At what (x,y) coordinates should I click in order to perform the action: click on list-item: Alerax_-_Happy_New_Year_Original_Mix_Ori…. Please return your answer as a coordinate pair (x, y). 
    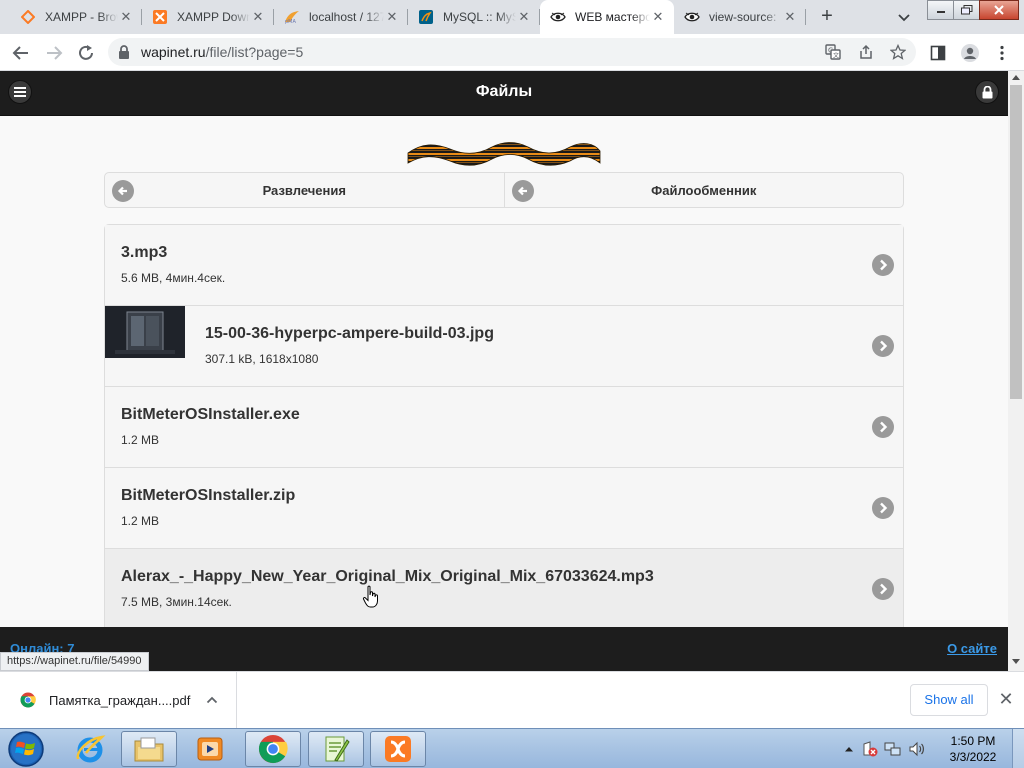
    Looking at the image, I should click on (504, 589).